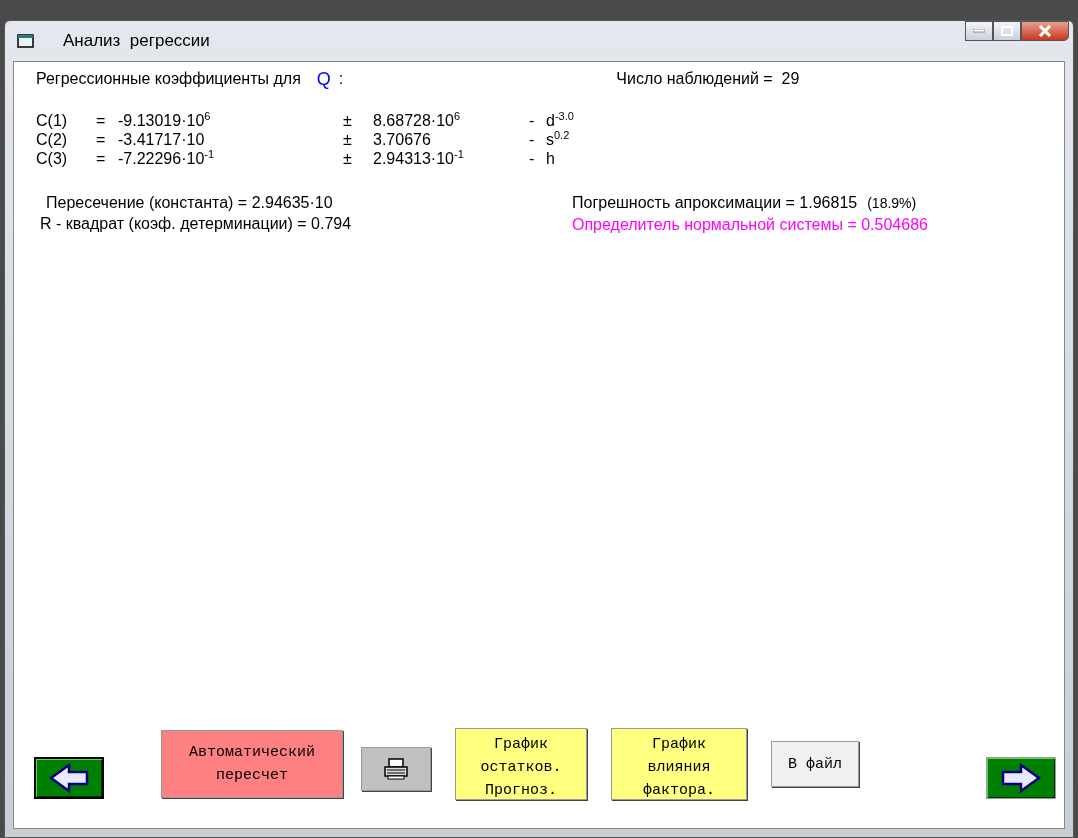 Image resolution: width=1078 pixels, height=838 pixels. What do you see at coordinates (402, 139) in the screenshot?
I see `coefficient-error: 3.70676` at bounding box center [402, 139].